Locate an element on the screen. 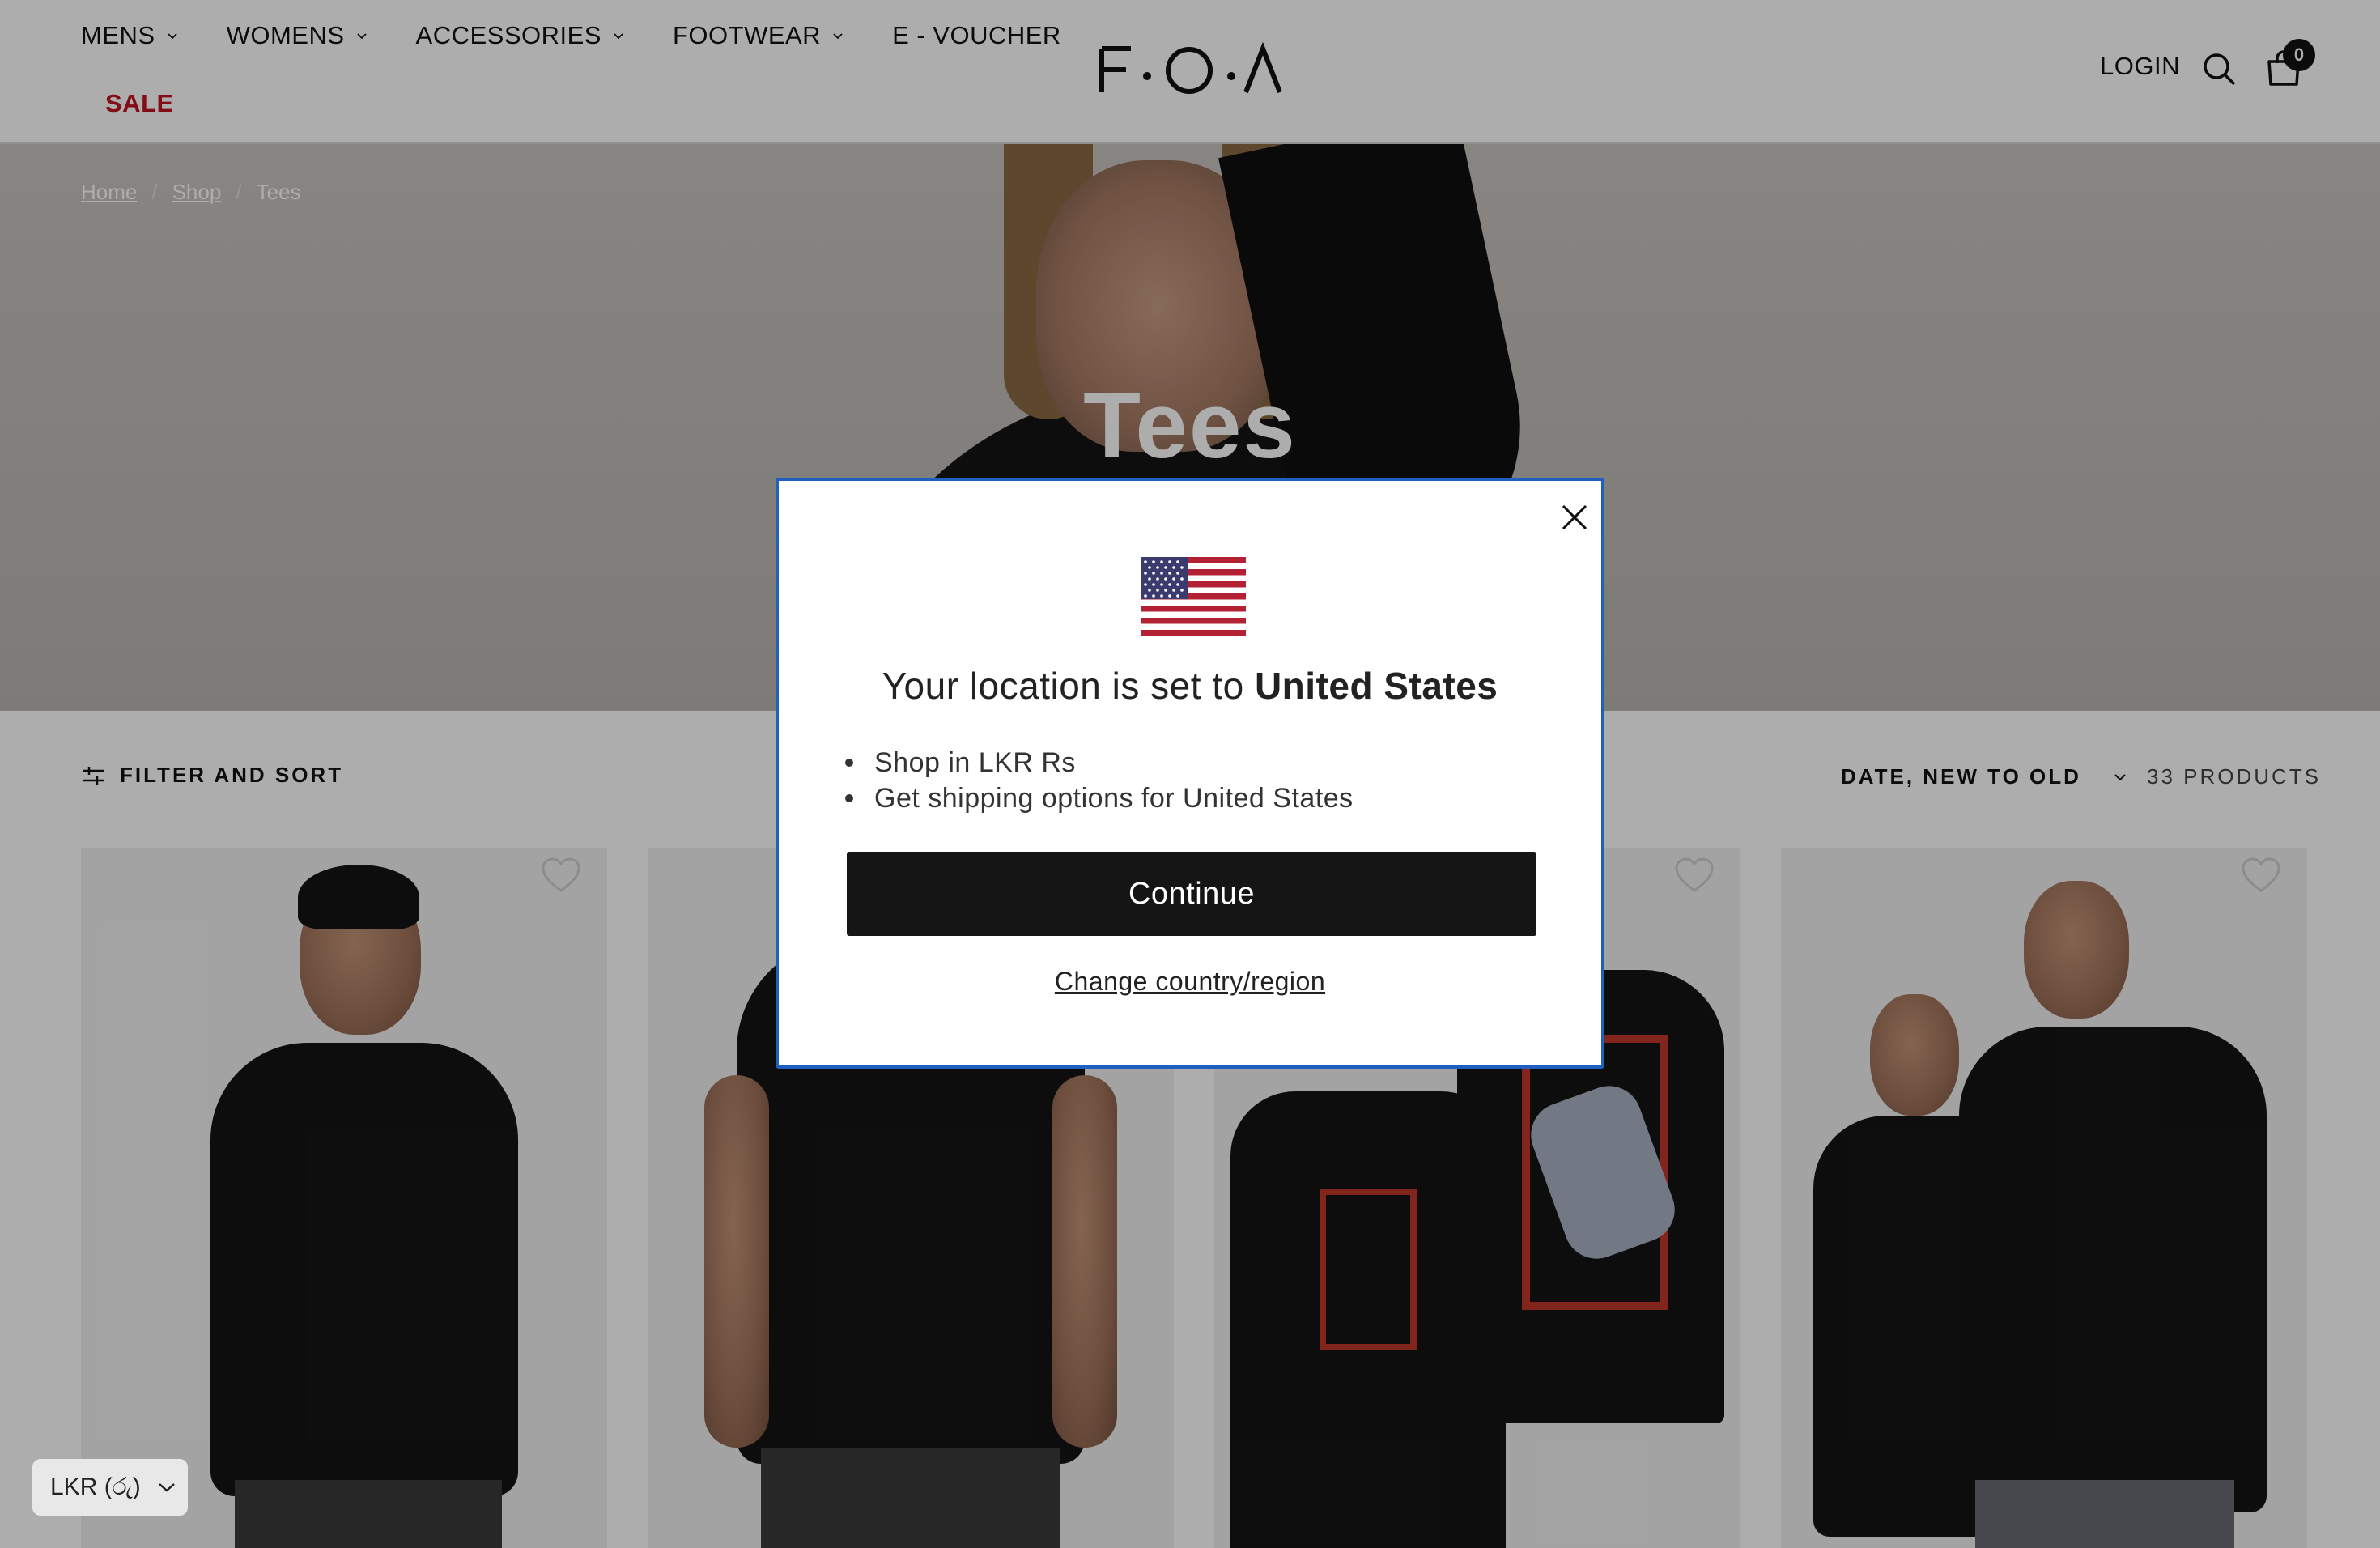 This screenshot has height=1548, width=2380. list-item: Get shipping options for United States is located at coordinates (1099, 798).